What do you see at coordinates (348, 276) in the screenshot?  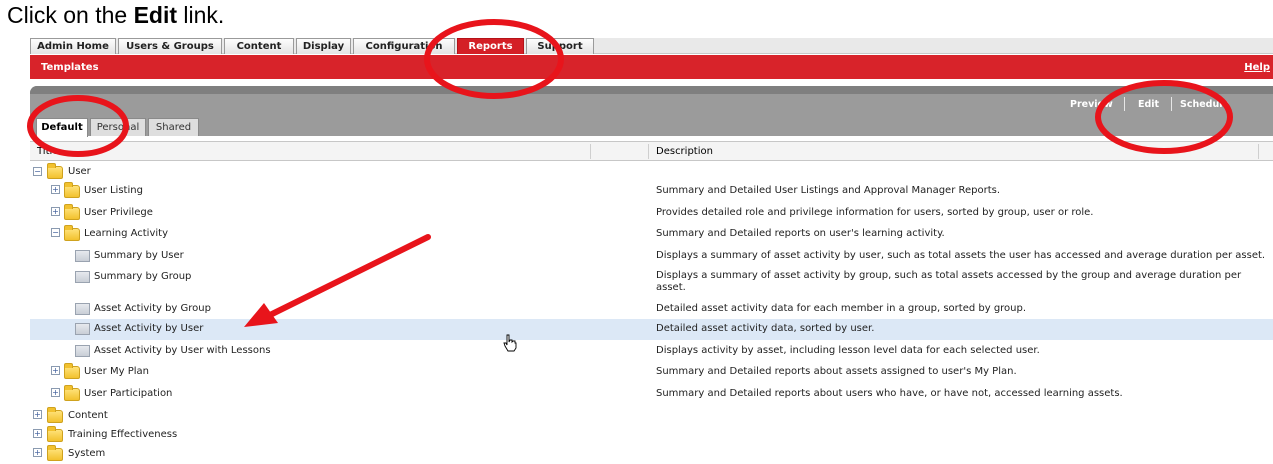 I see `annotation-arrow-line` at bounding box center [348, 276].